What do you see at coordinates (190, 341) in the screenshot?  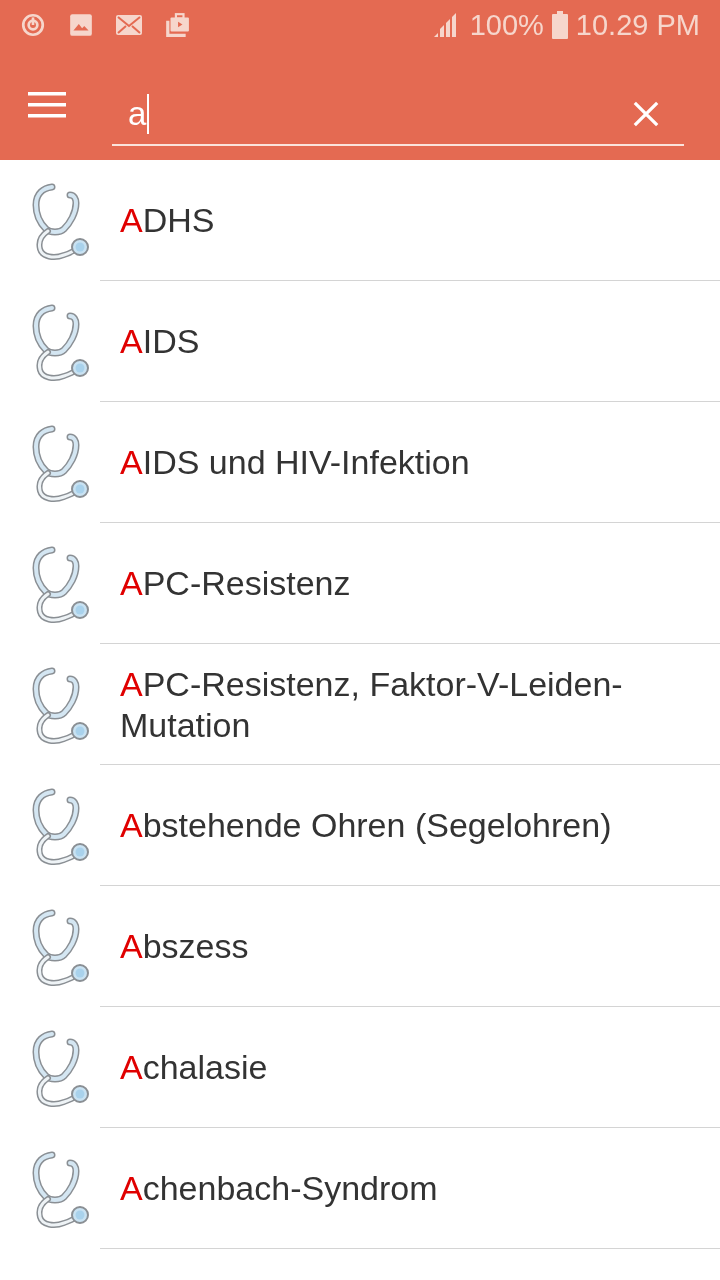 I see `result-item: AIDS` at bounding box center [190, 341].